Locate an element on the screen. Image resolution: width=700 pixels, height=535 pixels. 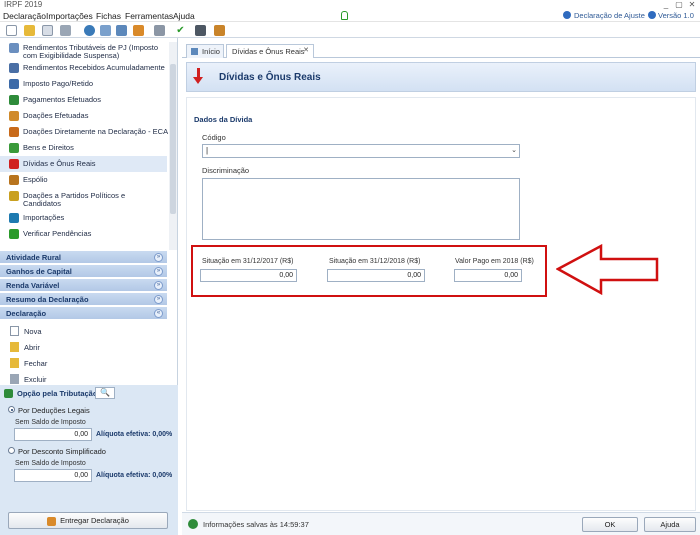
section-atividade-rural: Atividade Rural» is located at coordinates (83, 257).